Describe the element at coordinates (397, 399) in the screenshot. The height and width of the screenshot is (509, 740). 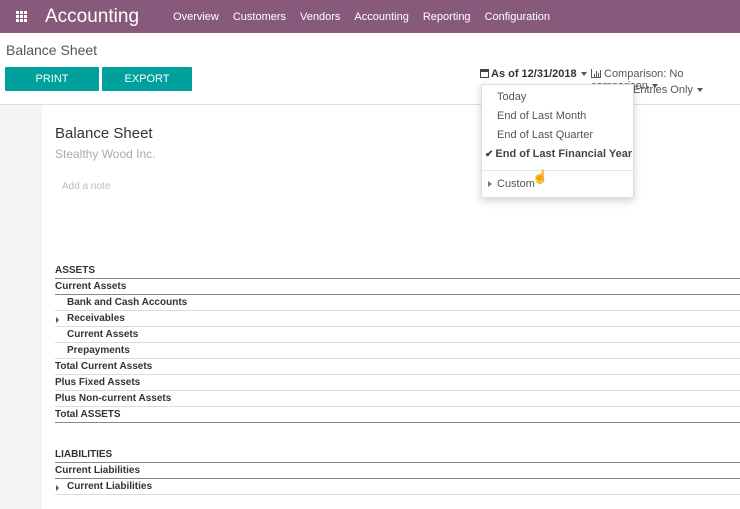
I see `report-line: Plus Non-current Assets` at that location.